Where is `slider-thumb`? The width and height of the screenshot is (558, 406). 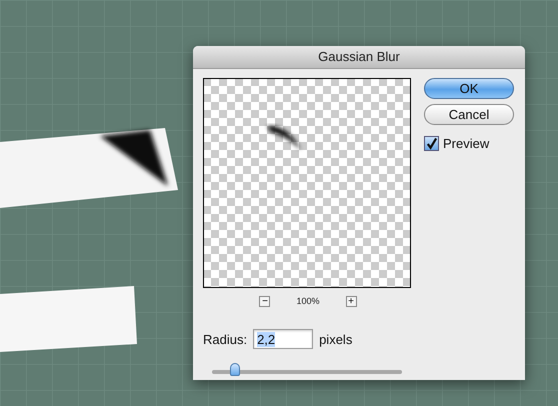 slider-thumb is located at coordinates (235, 369).